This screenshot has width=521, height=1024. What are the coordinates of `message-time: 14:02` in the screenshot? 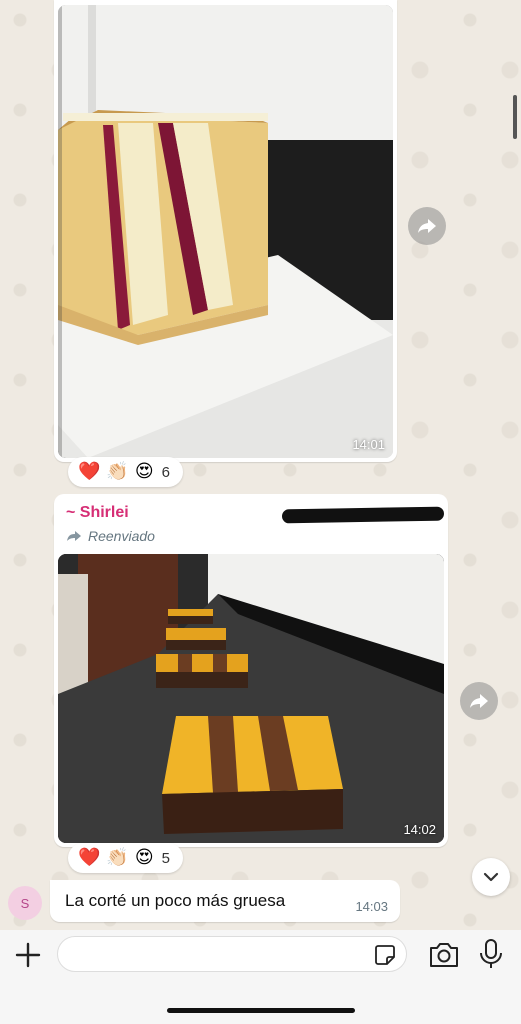 It's located at (419, 829).